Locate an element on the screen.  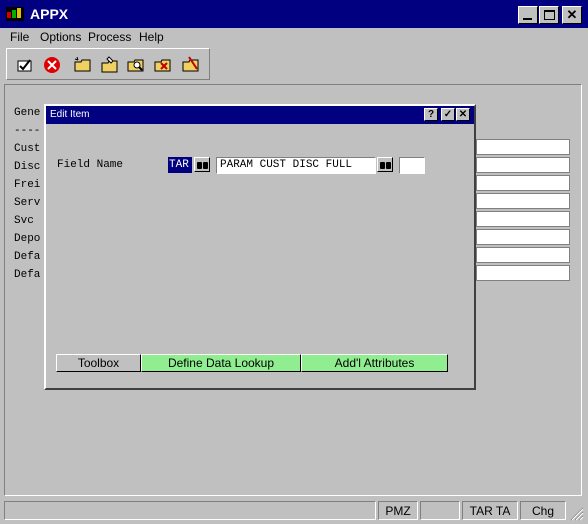
menu-options: Options is located at coordinates (60, 37).